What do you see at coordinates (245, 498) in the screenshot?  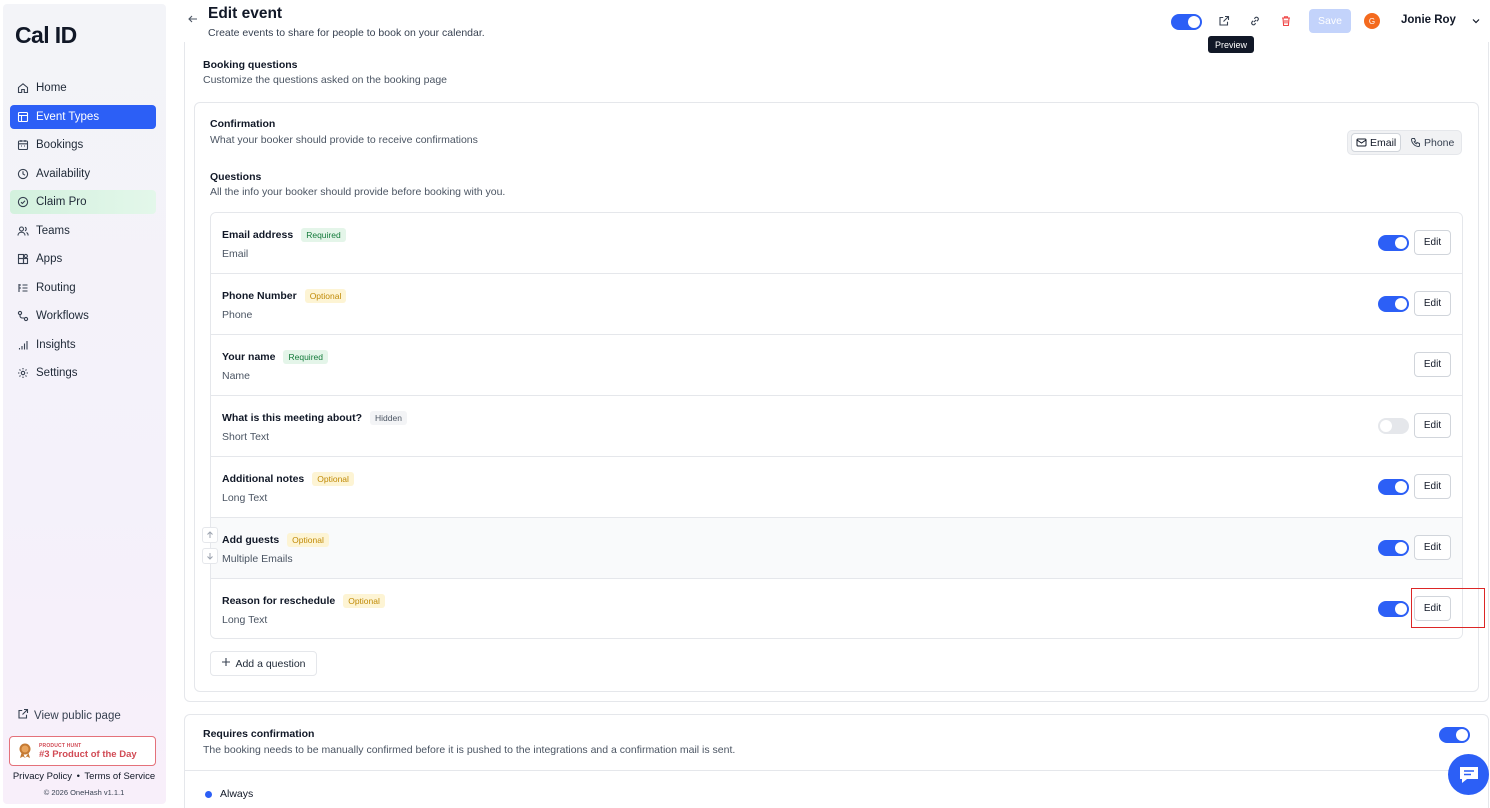 I see `question-type: Long Text` at bounding box center [245, 498].